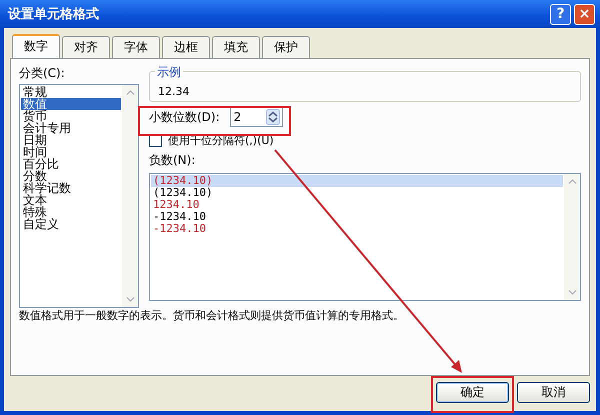  Describe the element at coordinates (86, 47) in the screenshot. I see `tab: 对齐` at that location.